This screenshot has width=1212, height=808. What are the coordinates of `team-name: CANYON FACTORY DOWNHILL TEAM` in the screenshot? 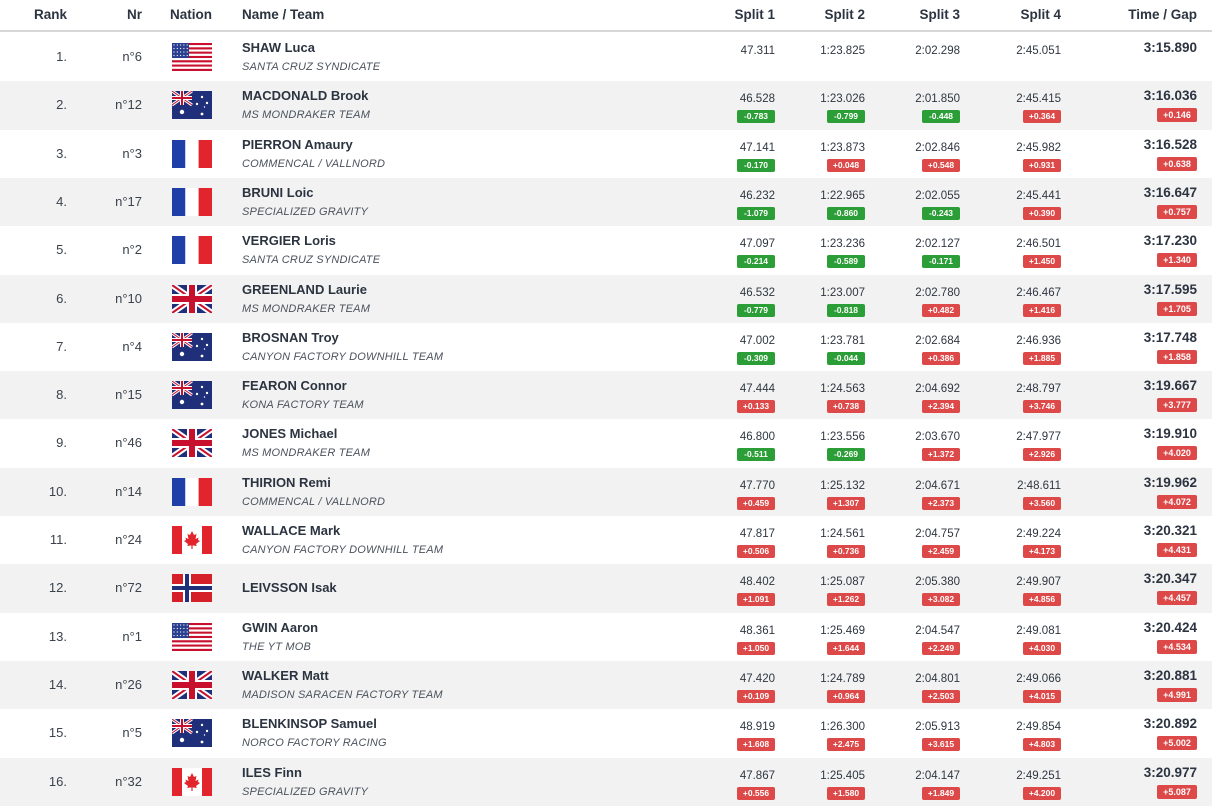 It's located at (343, 550).